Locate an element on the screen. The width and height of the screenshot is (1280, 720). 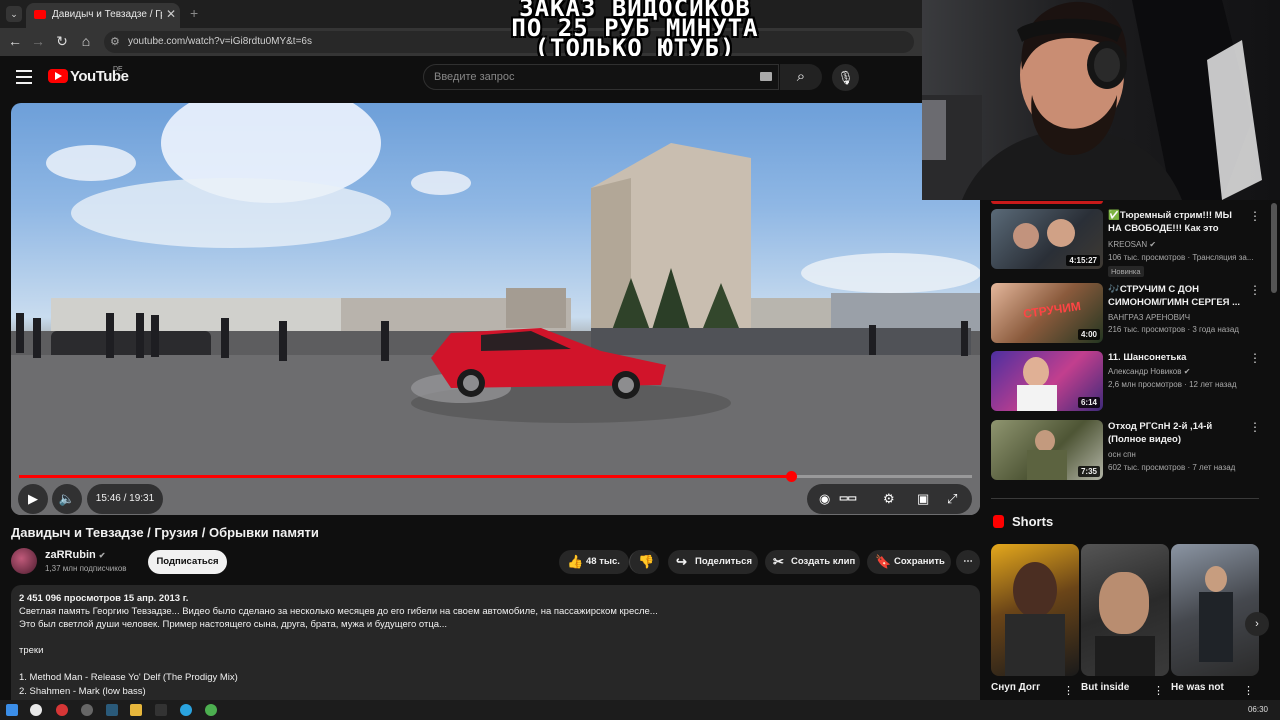
clip-button: ✂ Создать клип is located at coordinates (812, 562).